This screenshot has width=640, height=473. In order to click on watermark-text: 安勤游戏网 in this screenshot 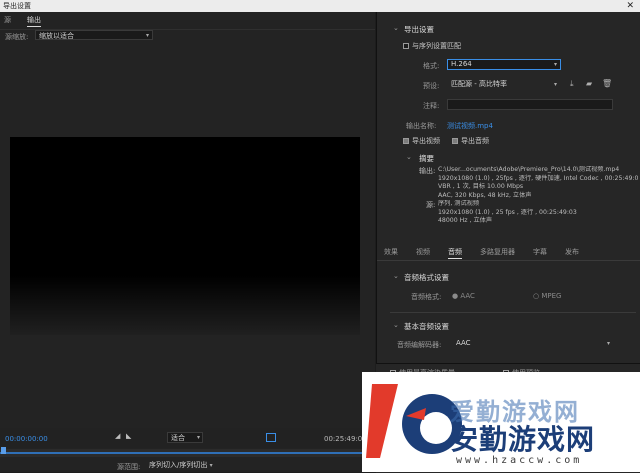, I will do `click(523, 439)`.